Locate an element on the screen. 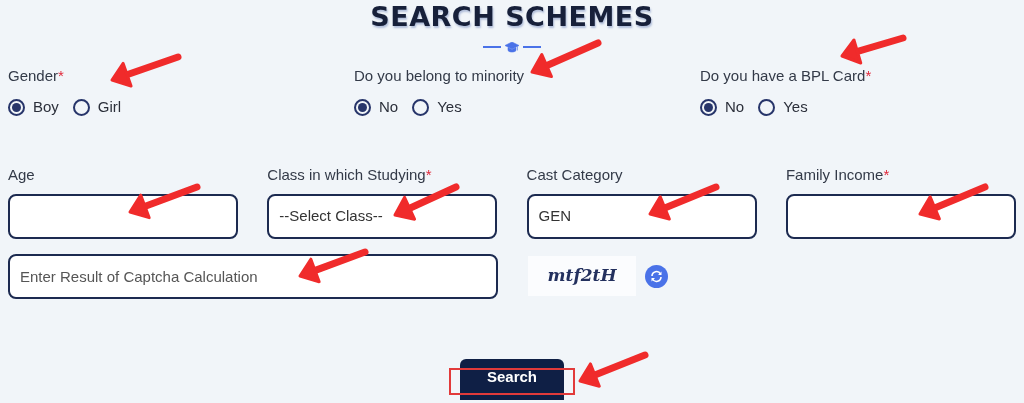 The height and width of the screenshot is (403, 1024). captcha-field: Enter Result of Captcha Calculation is located at coordinates (253, 276).